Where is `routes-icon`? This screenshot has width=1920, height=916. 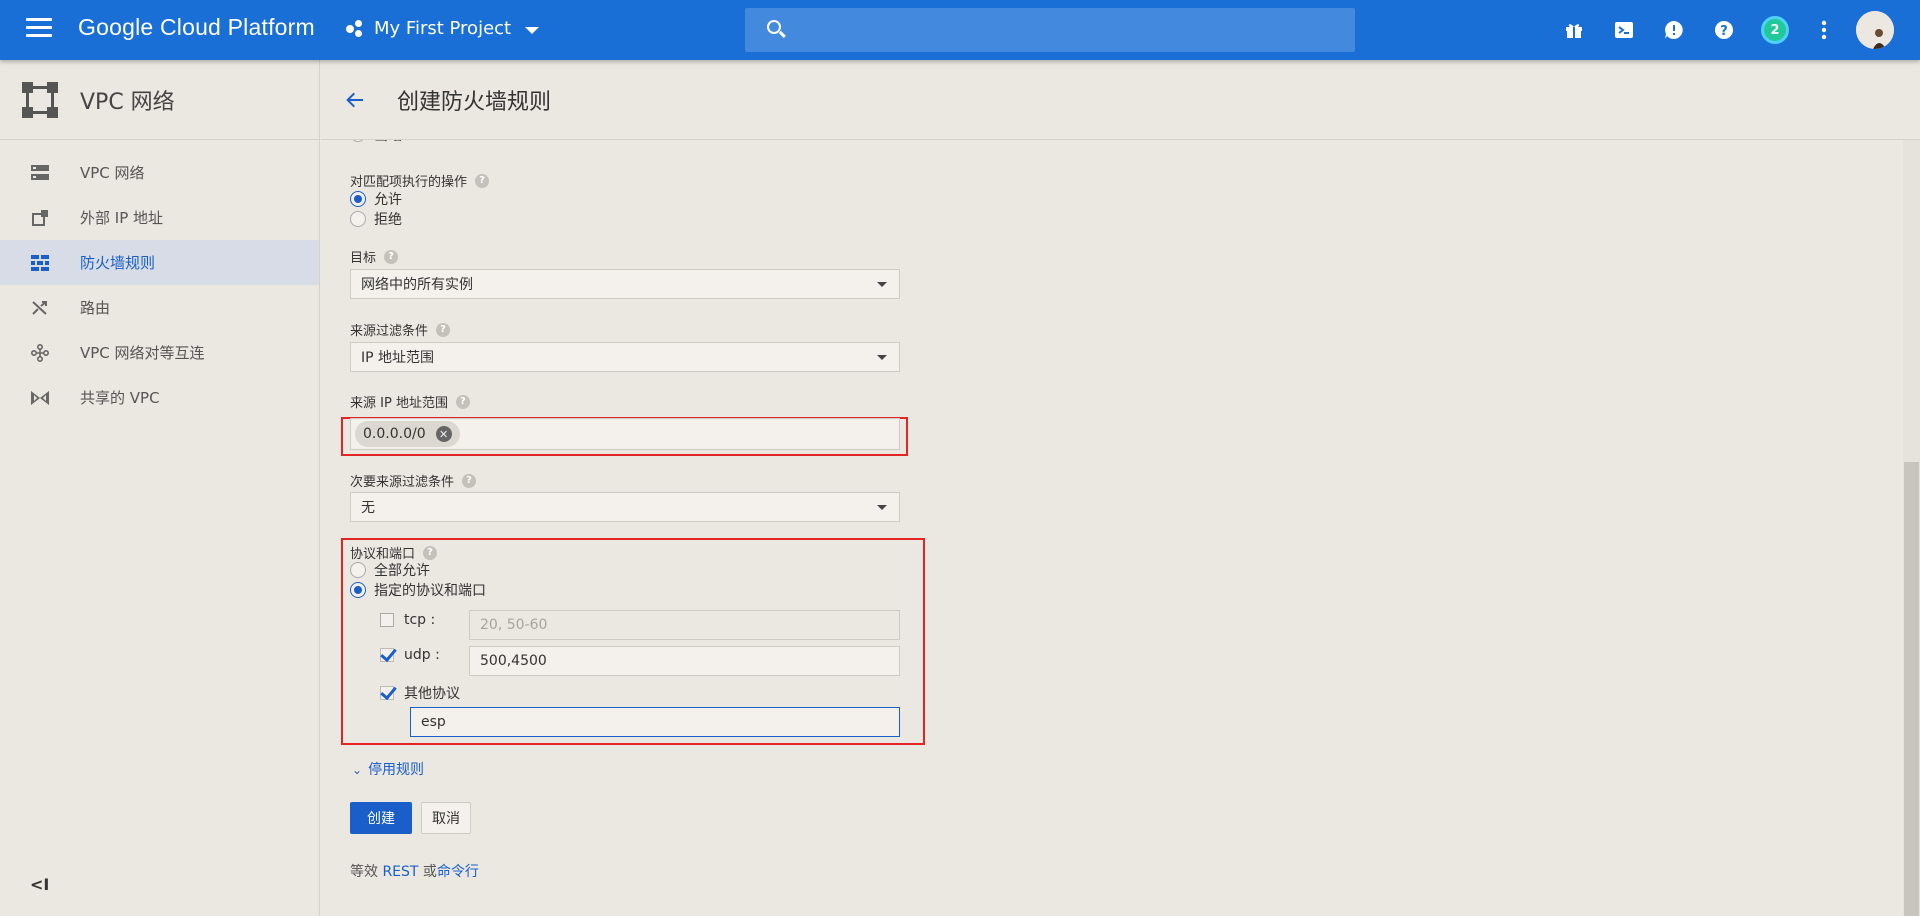
routes-icon is located at coordinates (40, 308).